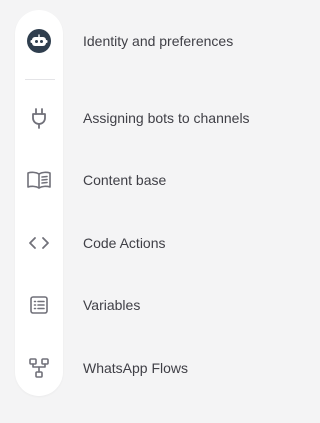 The height and width of the screenshot is (423, 320). I want to click on nav-item-content: Content base, so click(154, 180).